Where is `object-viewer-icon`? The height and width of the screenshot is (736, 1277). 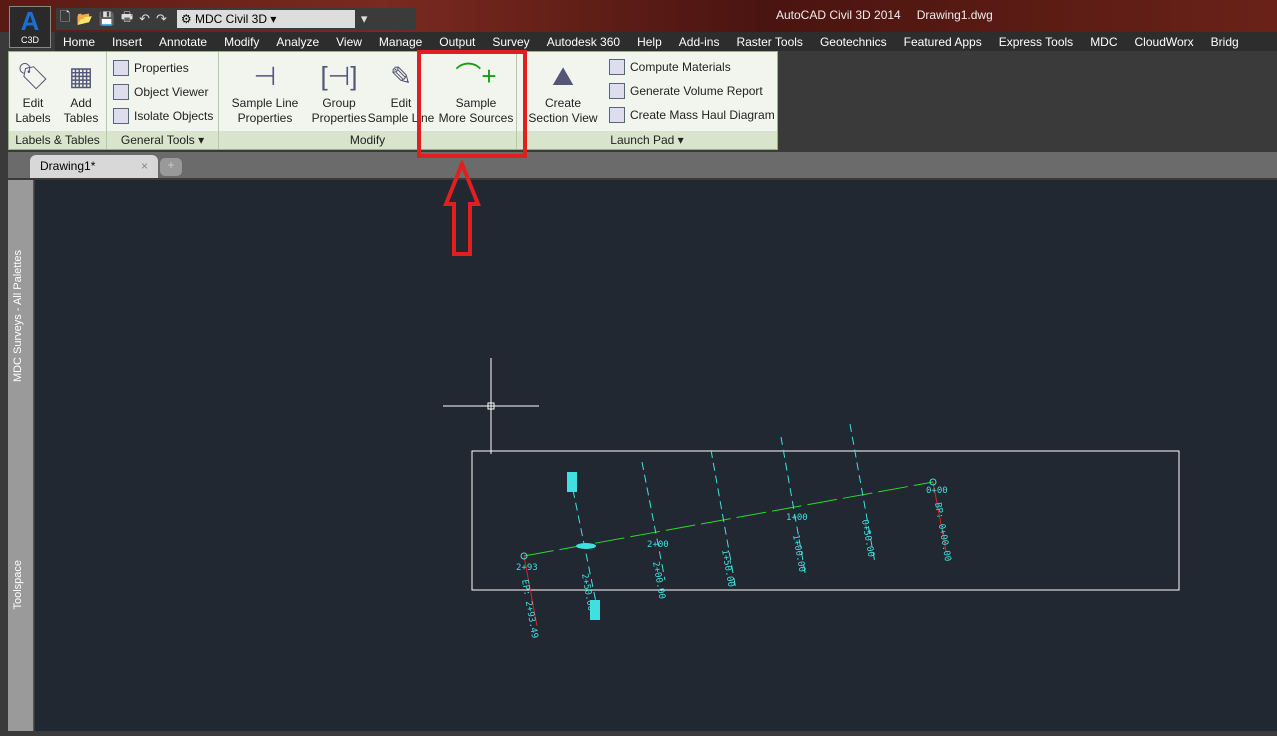
object-viewer-icon is located at coordinates (121, 92).